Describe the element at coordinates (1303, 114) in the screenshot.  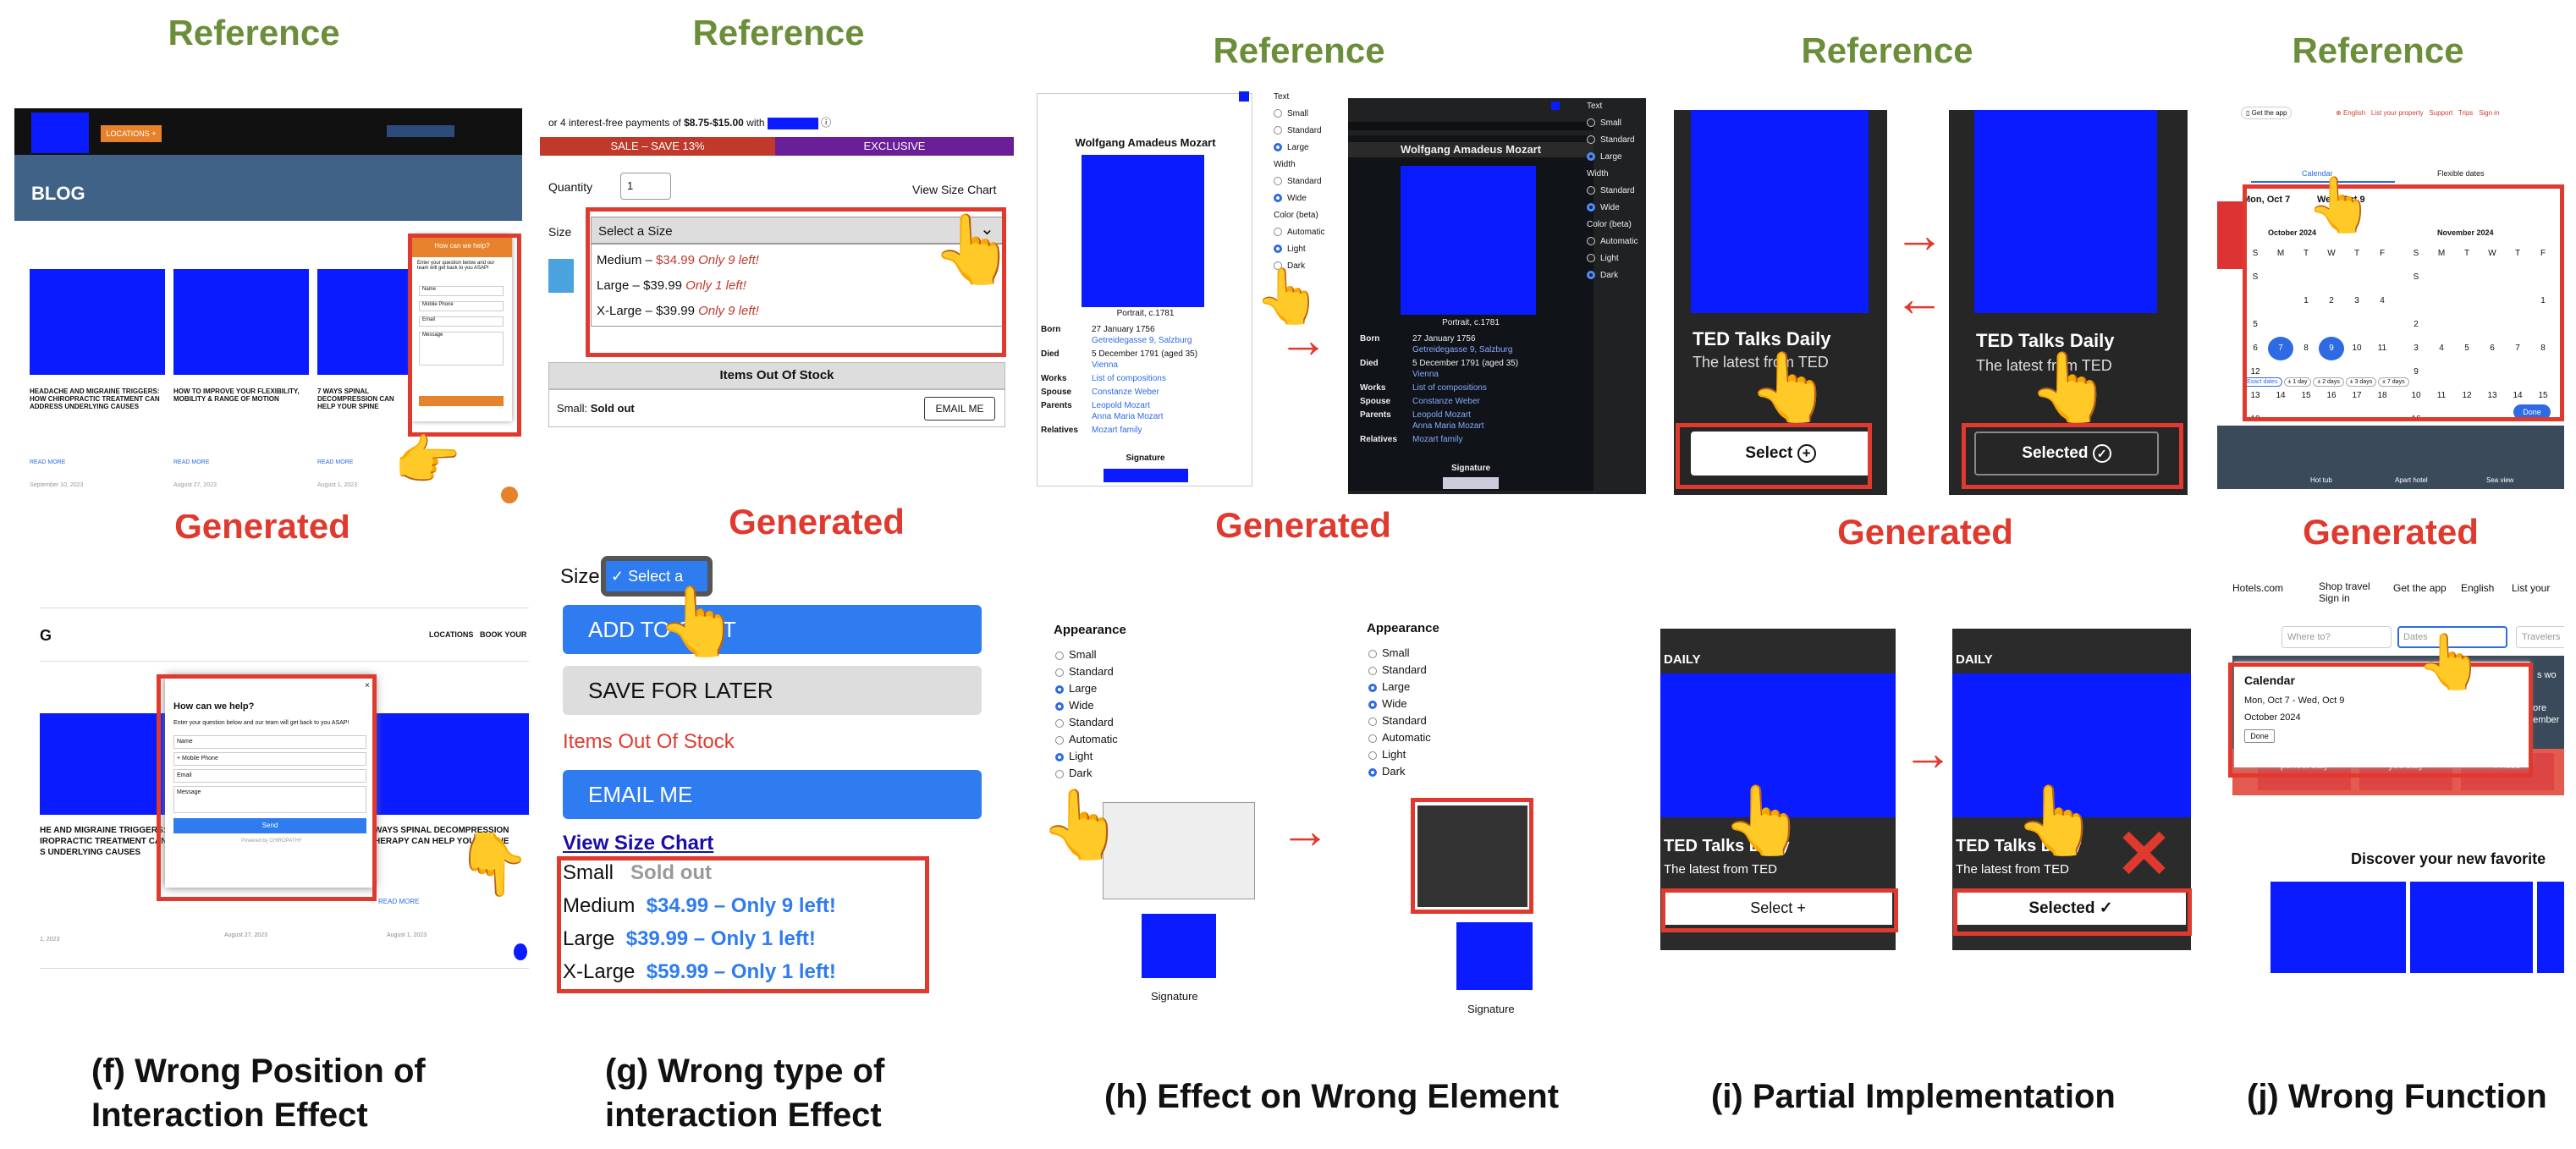
I see `h-ref-opt-small: Small` at that location.